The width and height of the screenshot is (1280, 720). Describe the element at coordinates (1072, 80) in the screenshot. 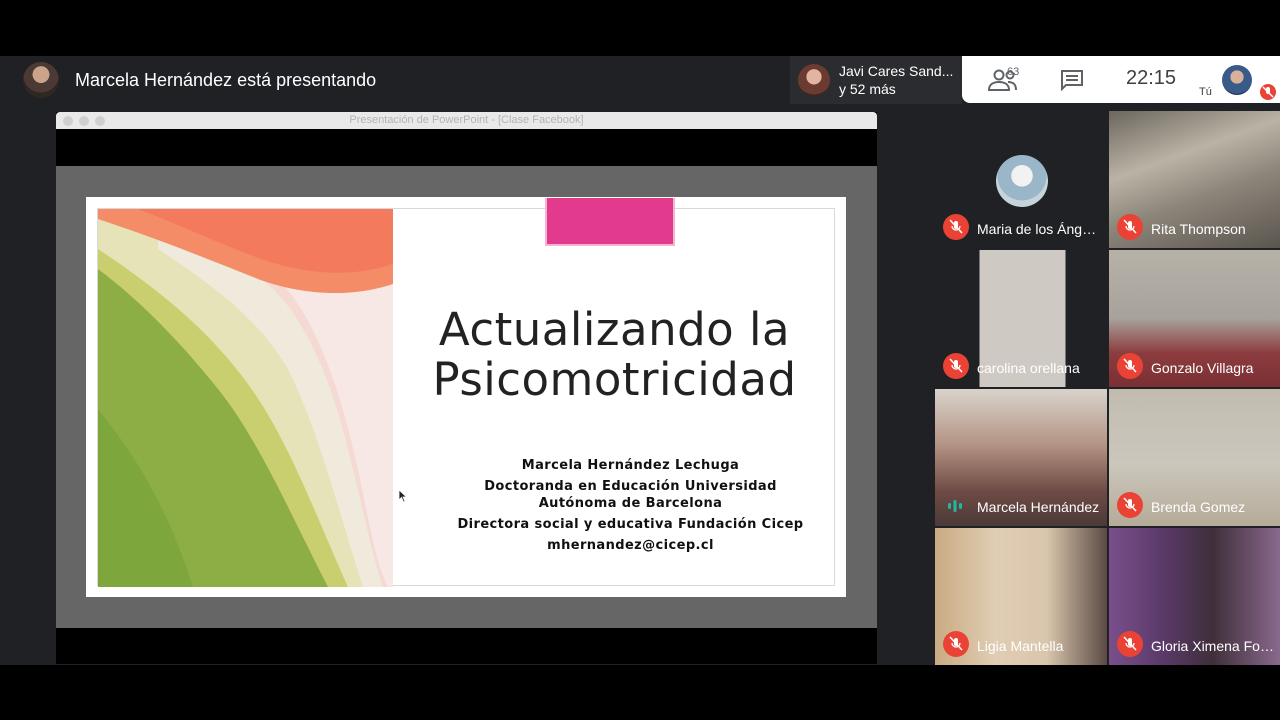

I see `chat-icon` at that location.